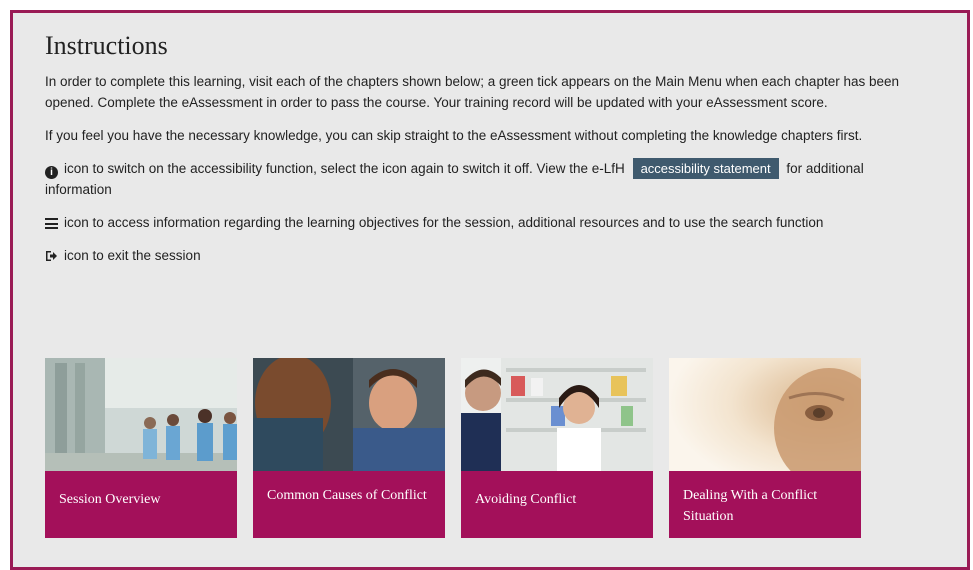  Describe the element at coordinates (51, 254) in the screenshot. I see `exit-icon` at that location.